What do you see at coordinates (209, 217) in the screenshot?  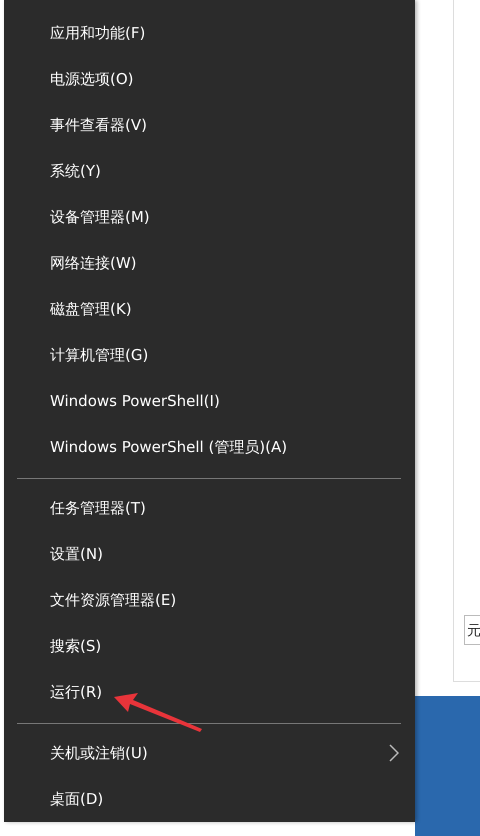 I see `menu-item: 设备管理器(M)` at bounding box center [209, 217].